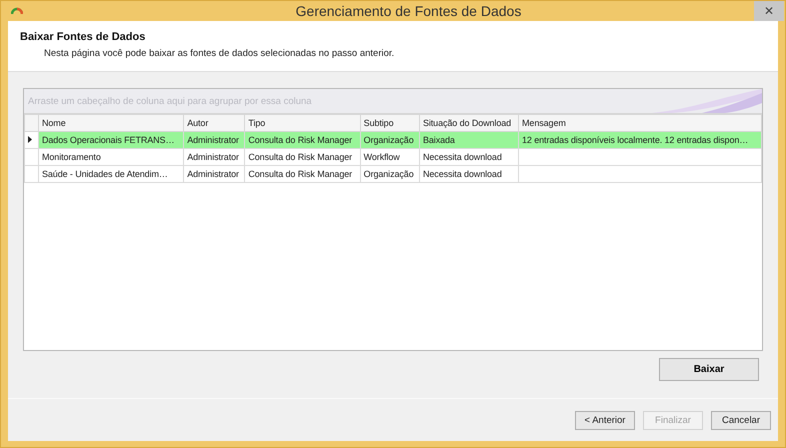  What do you see at coordinates (769, 11) in the screenshot?
I see `close-button: ✕` at bounding box center [769, 11].